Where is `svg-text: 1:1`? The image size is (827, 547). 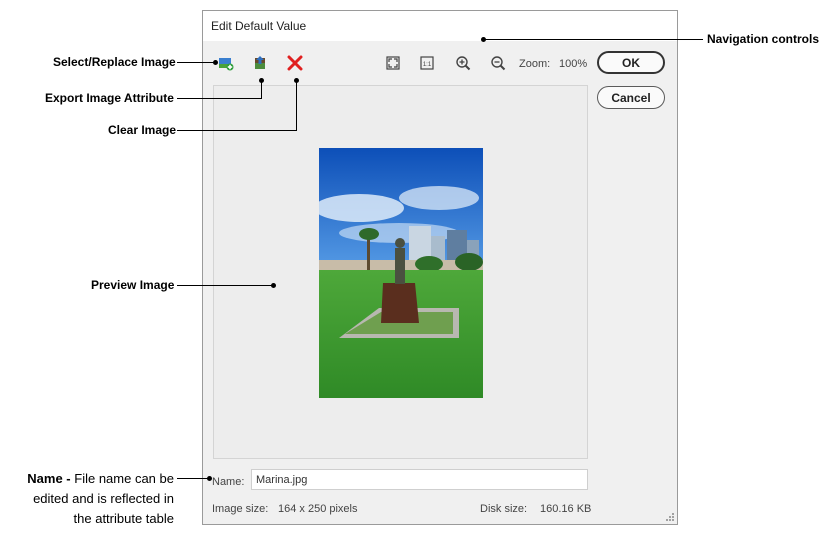
svg-text: 1:1 is located at coordinates (427, 65).